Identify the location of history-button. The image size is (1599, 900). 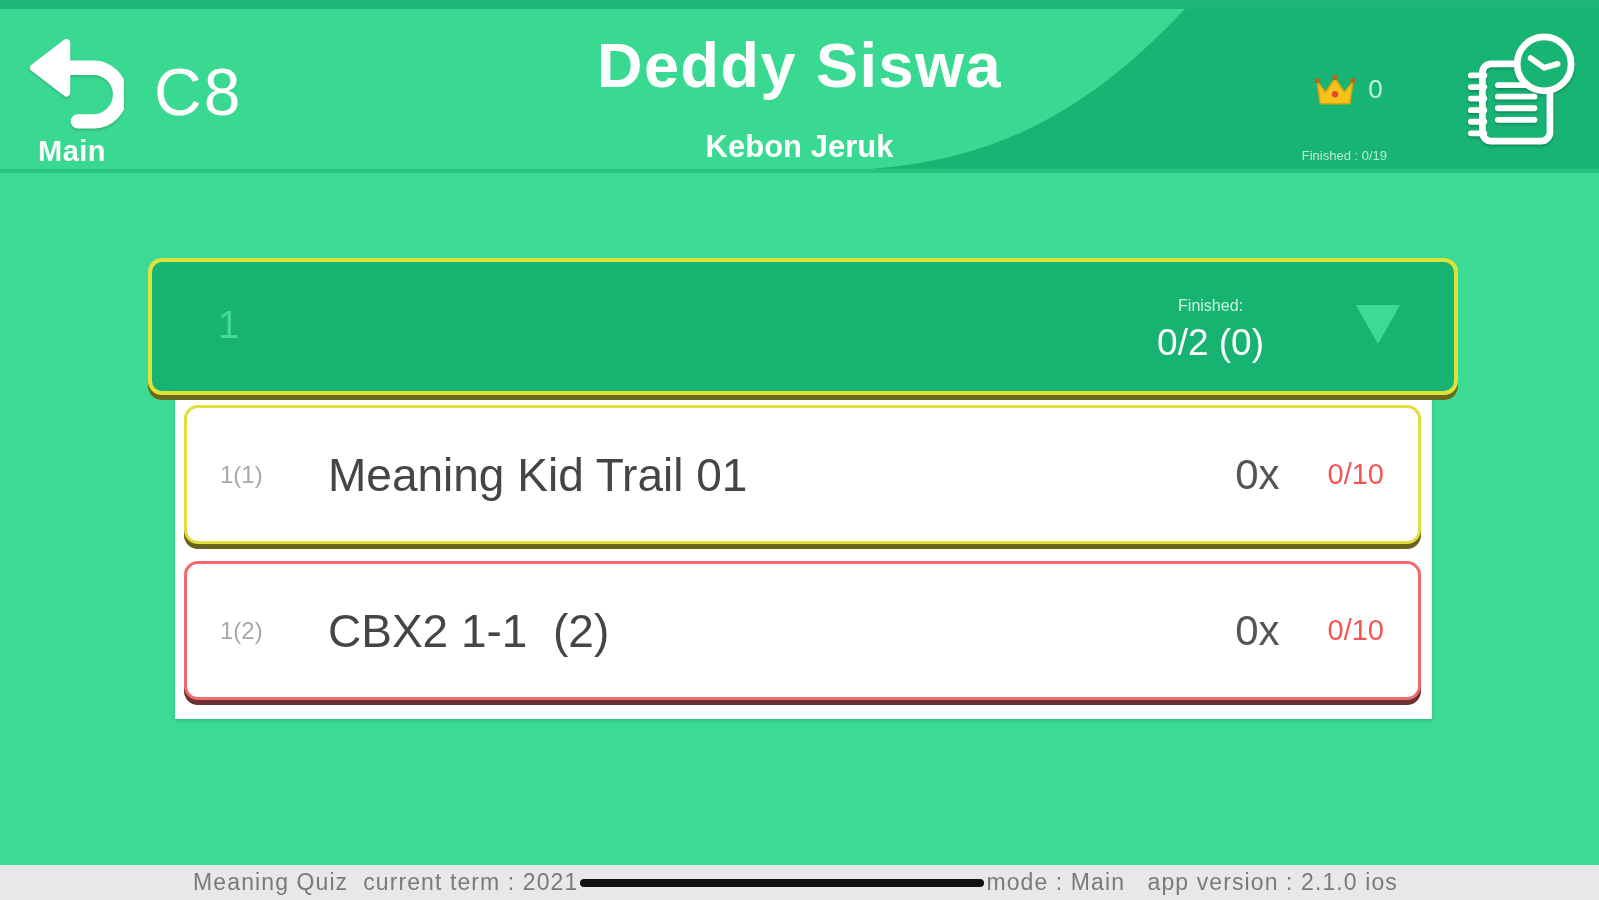
(1521, 88).